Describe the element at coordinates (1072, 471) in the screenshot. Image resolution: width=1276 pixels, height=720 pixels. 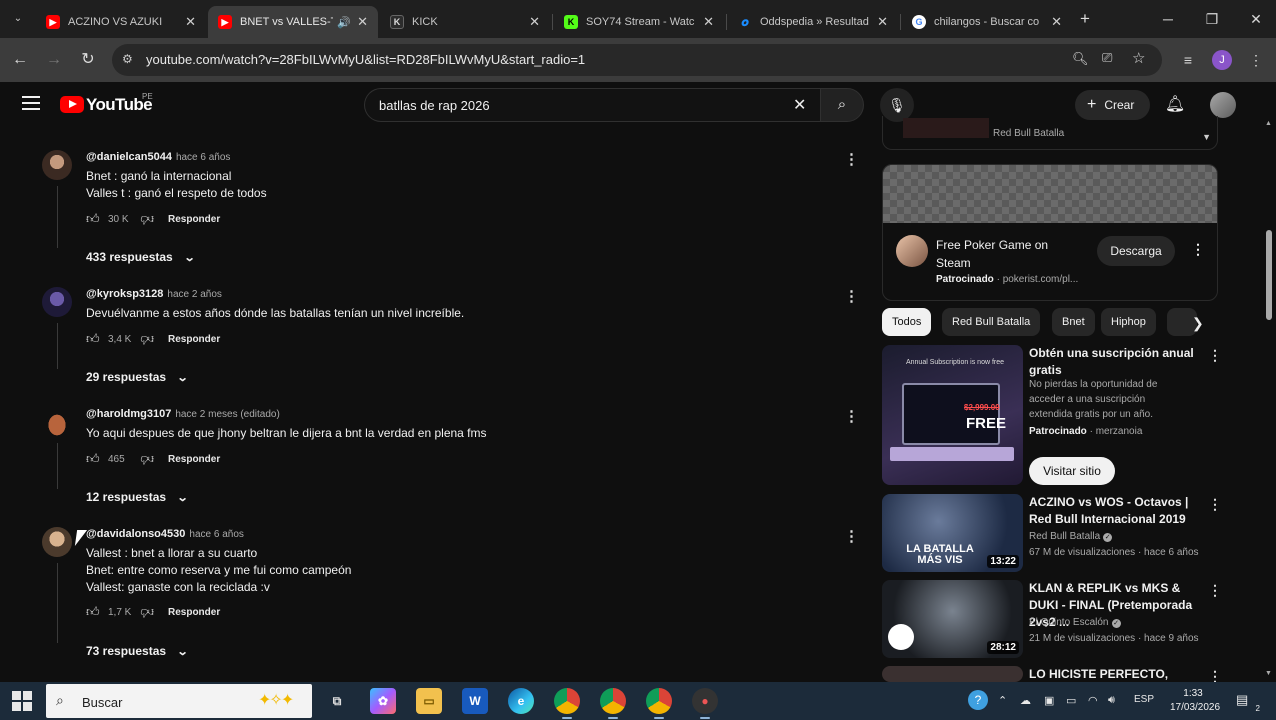
I see `visit-site-button: Visitar sitio` at that location.